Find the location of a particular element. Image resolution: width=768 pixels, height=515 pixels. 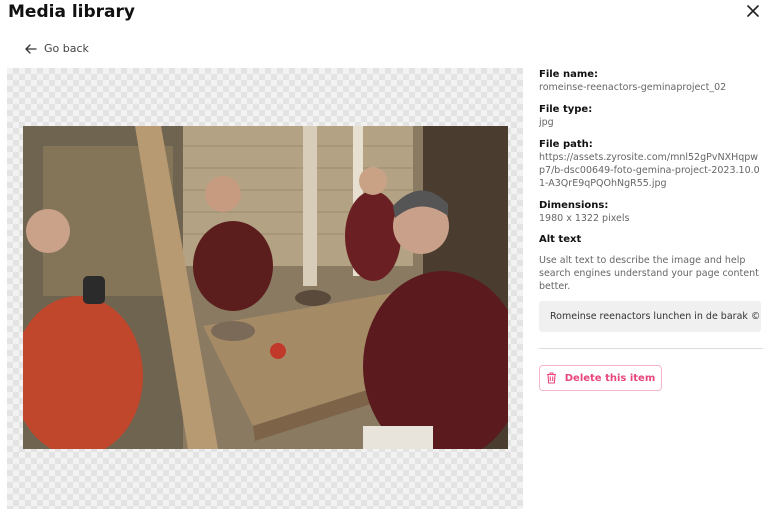

trash-icon is located at coordinates (551, 378).